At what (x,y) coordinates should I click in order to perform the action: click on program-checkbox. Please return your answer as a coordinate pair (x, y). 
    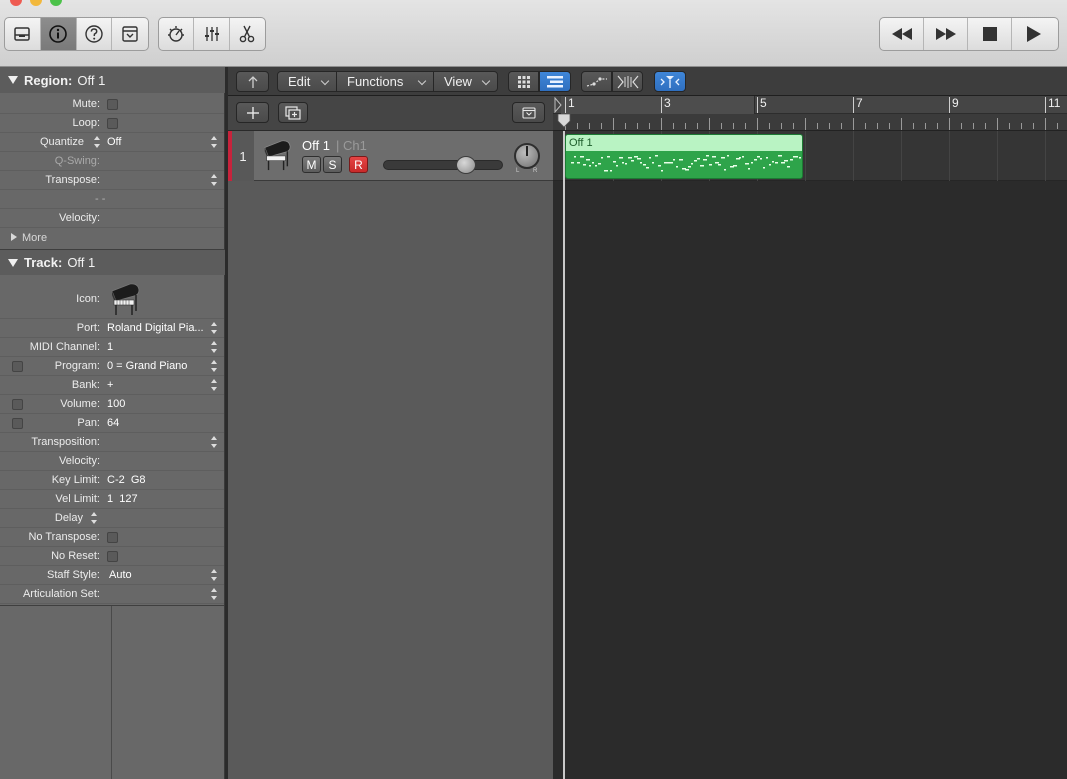
    Looking at the image, I should click on (17, 366).